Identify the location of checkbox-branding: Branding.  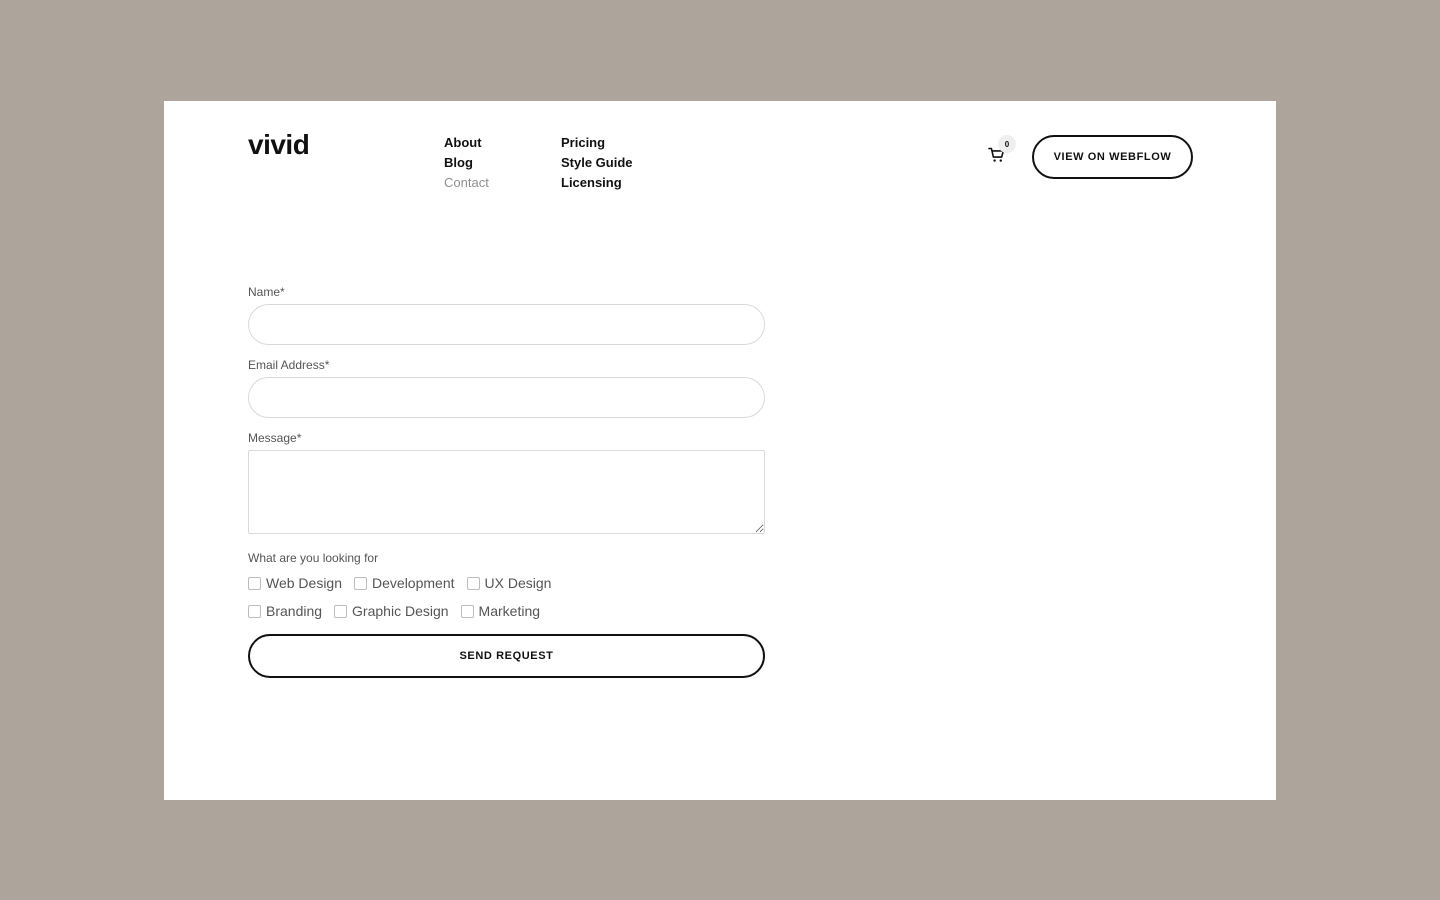
(285, 611).